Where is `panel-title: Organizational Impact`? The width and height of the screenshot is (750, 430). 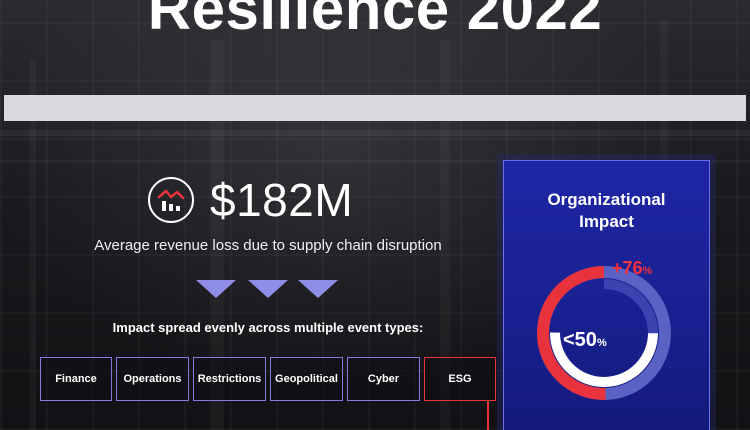 panel-title: Organizational Impact is located at coordinates (606, 211).